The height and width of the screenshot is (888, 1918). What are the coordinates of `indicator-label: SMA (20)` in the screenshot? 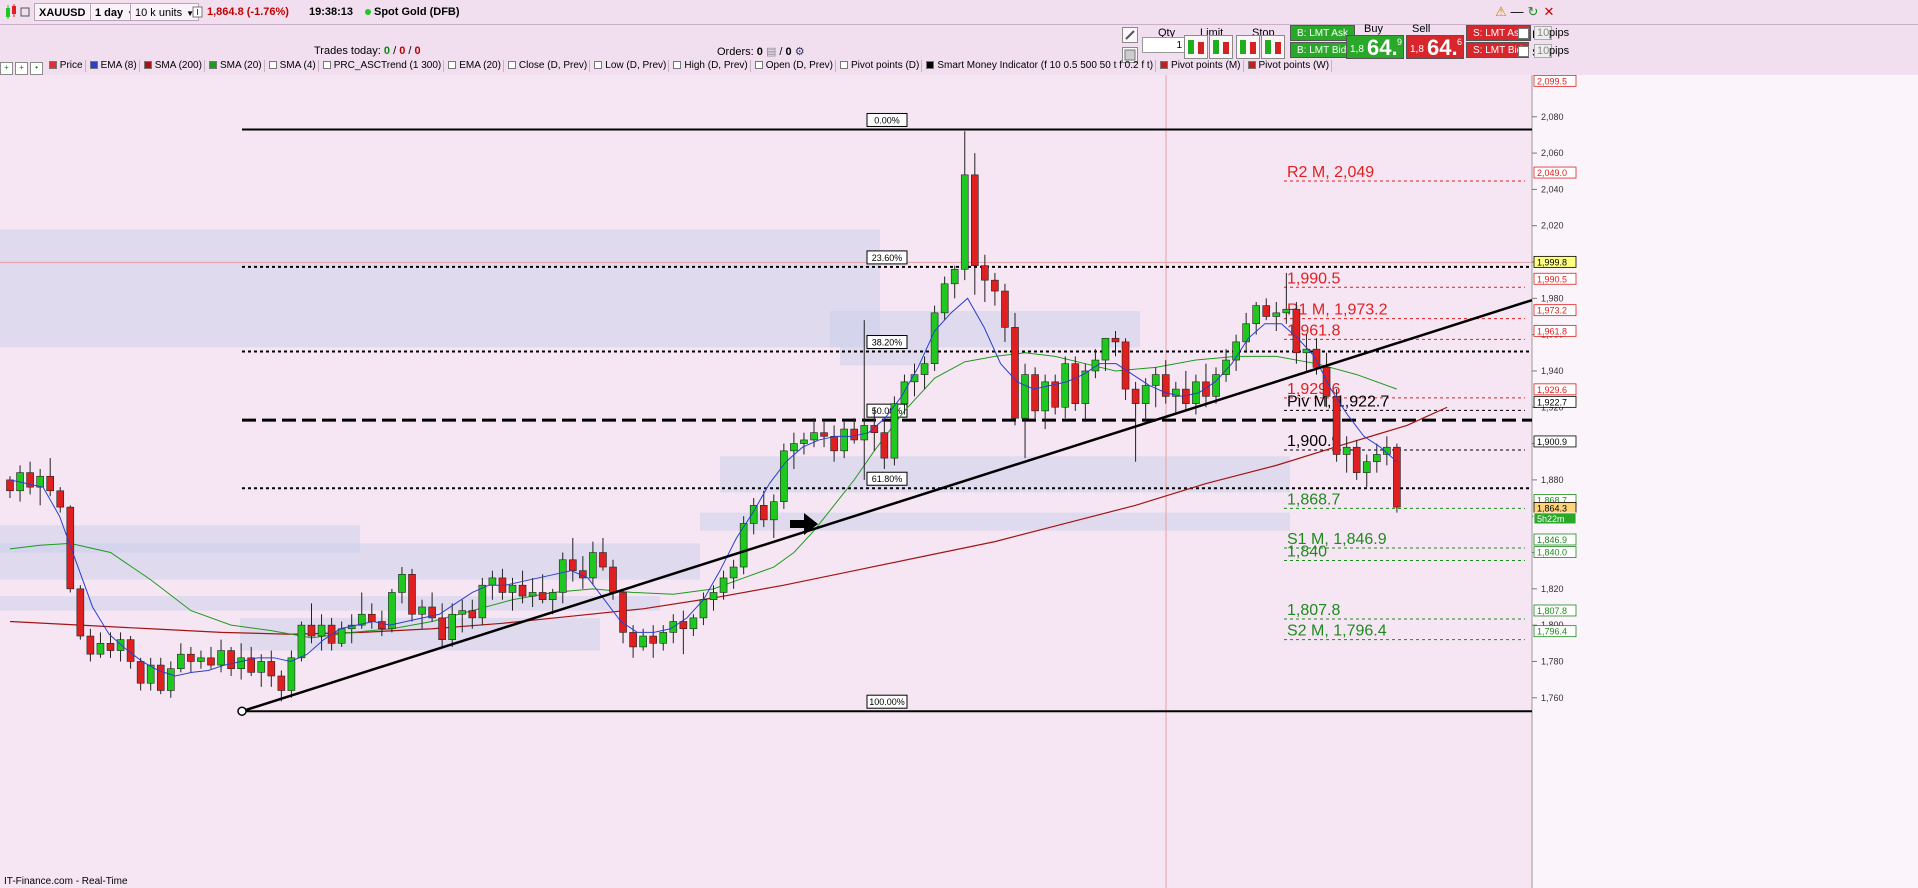 It's located at (240, 65).